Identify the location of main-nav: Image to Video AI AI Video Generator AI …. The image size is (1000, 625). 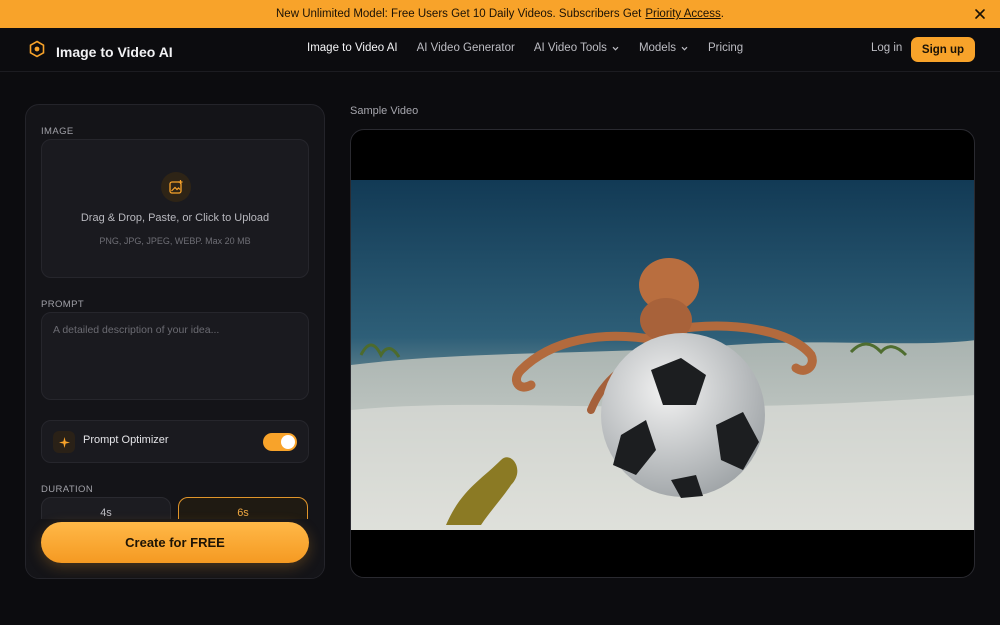
(525, 48).